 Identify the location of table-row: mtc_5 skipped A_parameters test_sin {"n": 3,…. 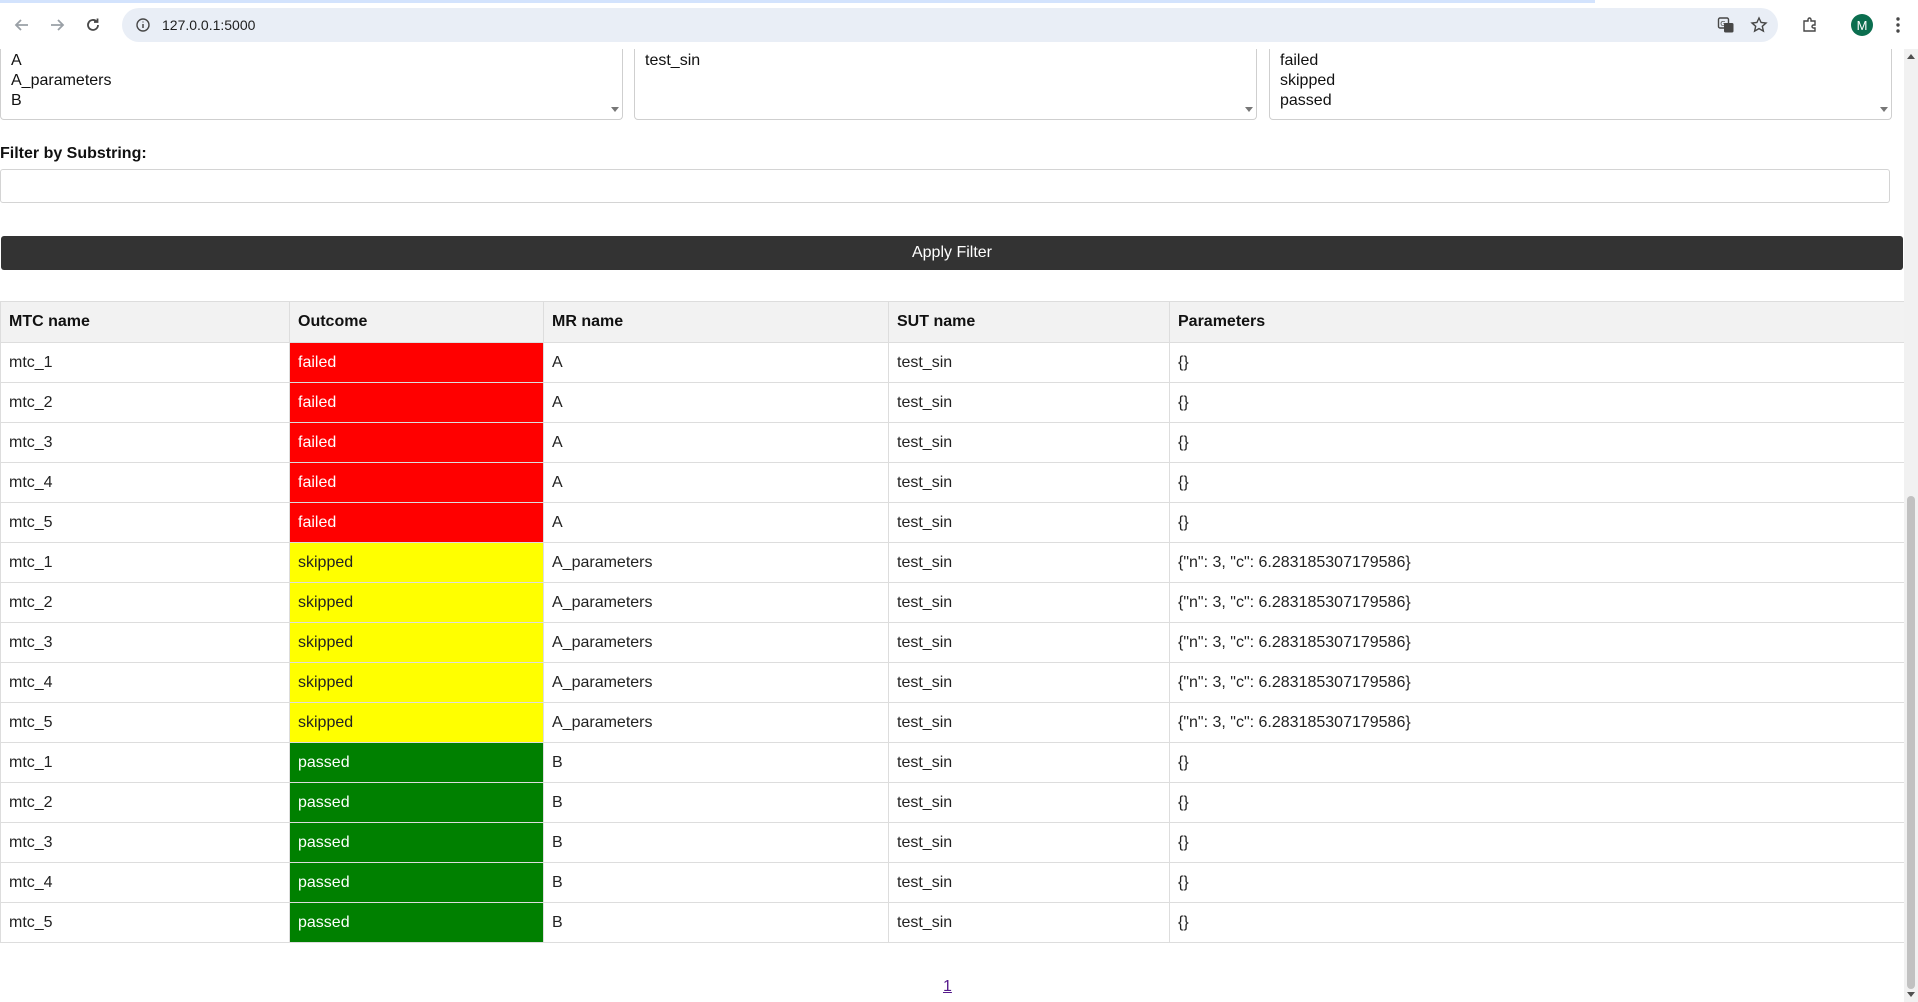
(952, 722).